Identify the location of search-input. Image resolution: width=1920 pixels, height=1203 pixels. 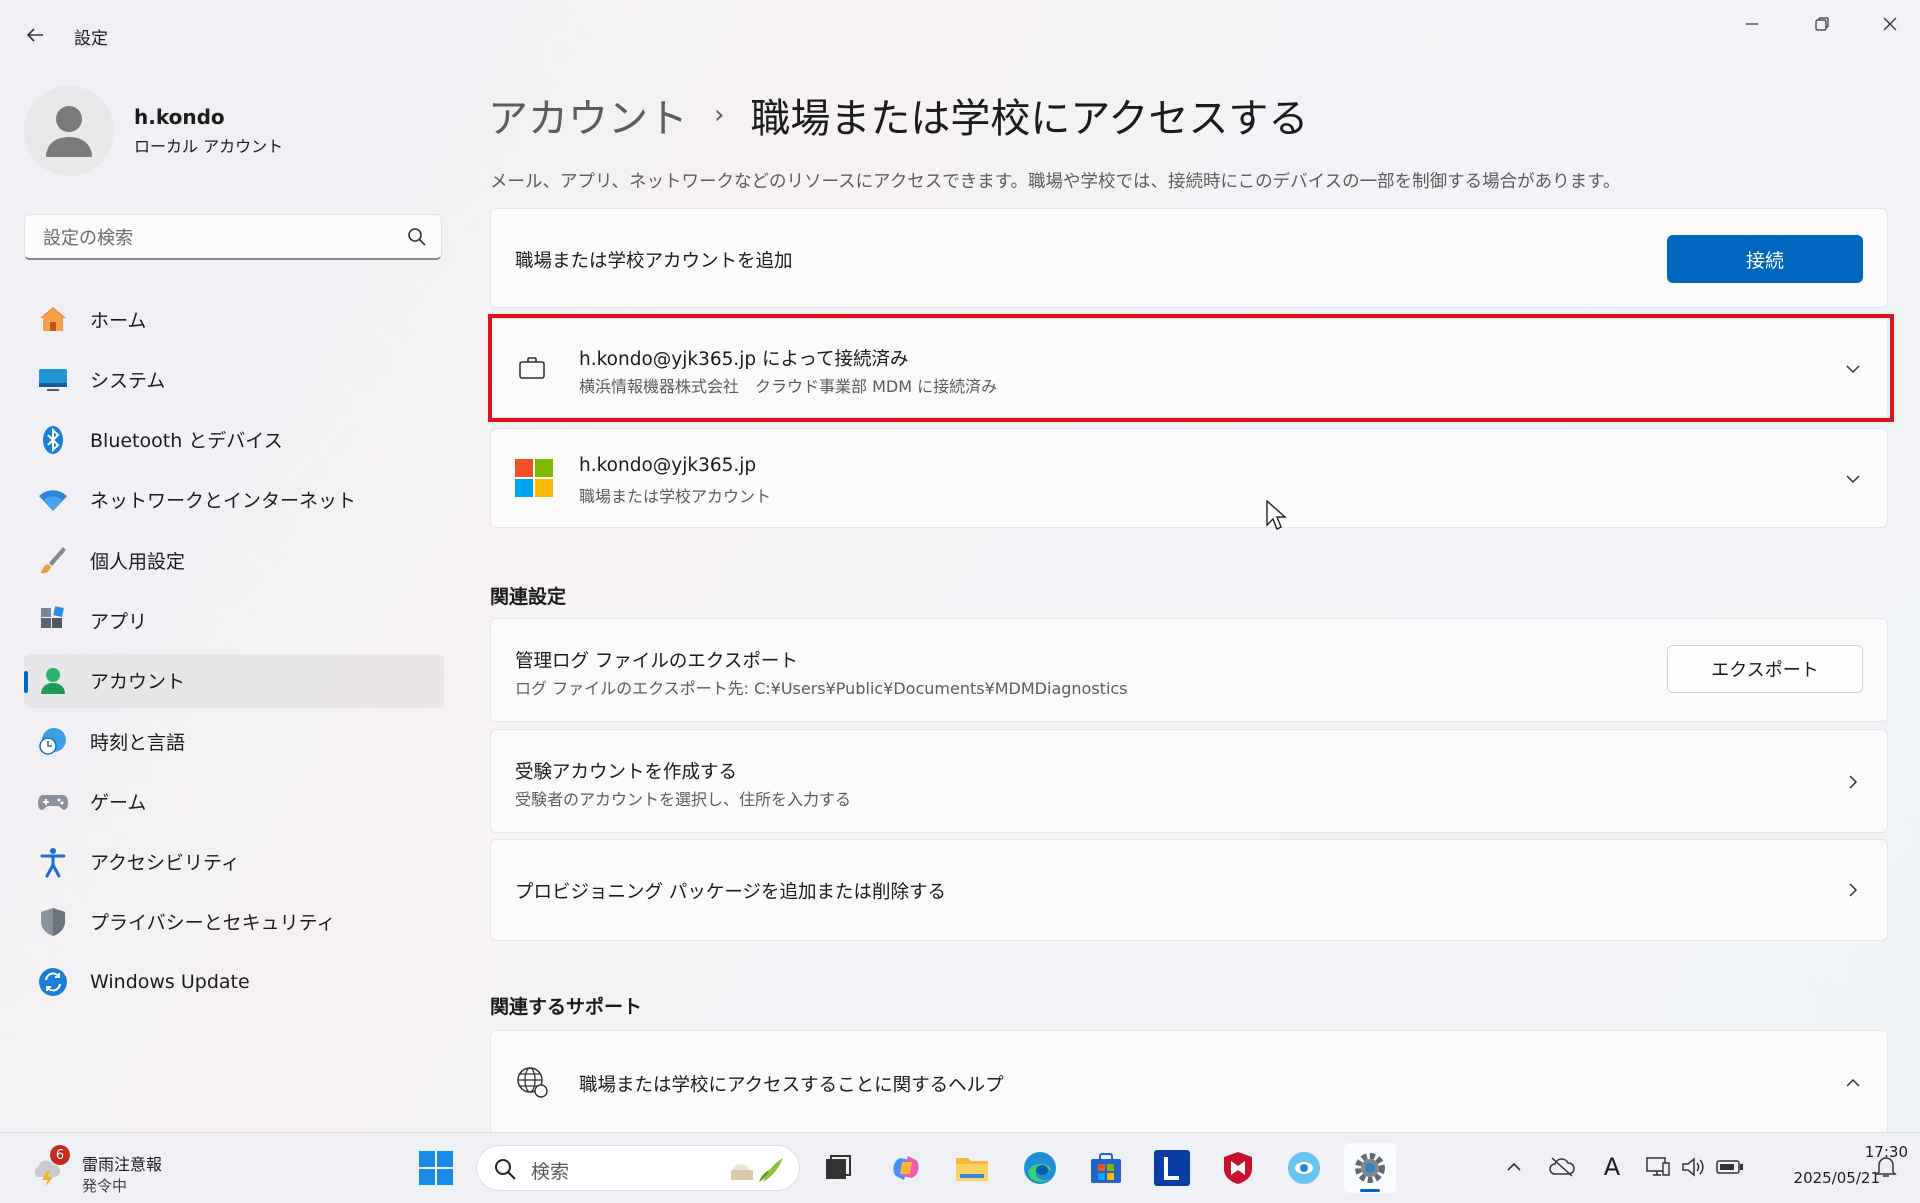
(223, 238).